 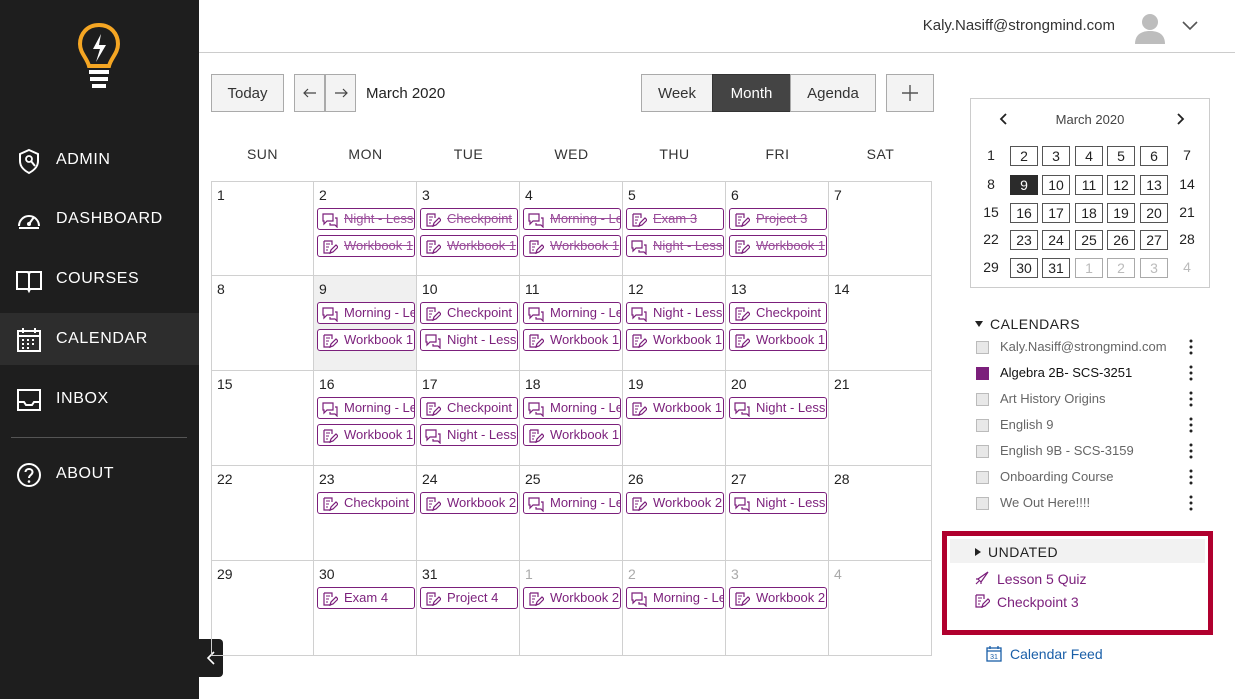 What do you see at coordinates (262, 608) in the screenshot?
I see `day-cell: 29` at bounding box center [262, 608].